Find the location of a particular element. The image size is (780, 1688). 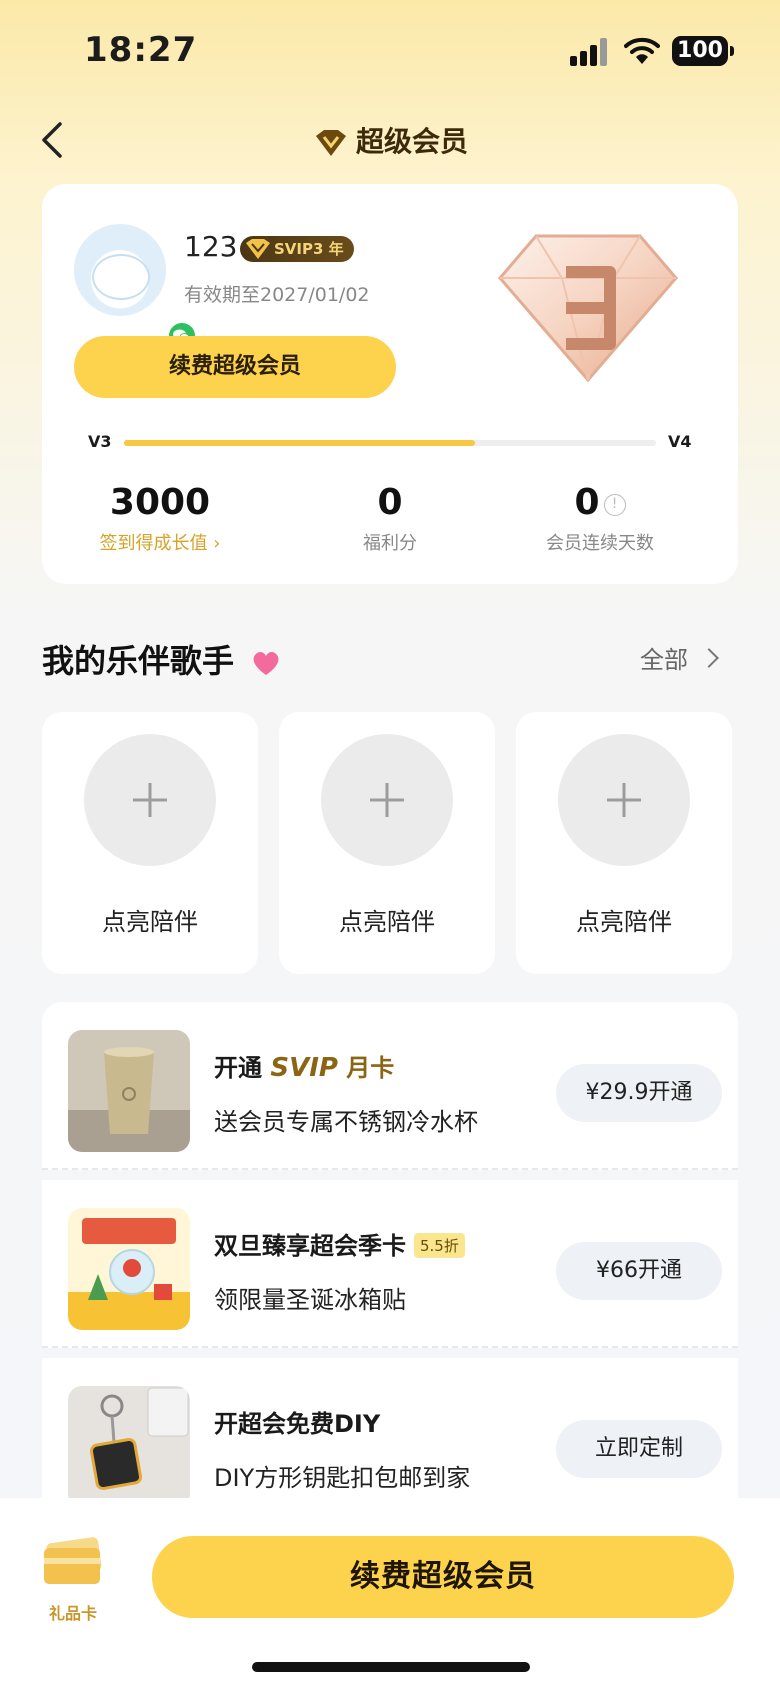

offer-title: 开超会免费DIY is located at coordinates (297, 1424).